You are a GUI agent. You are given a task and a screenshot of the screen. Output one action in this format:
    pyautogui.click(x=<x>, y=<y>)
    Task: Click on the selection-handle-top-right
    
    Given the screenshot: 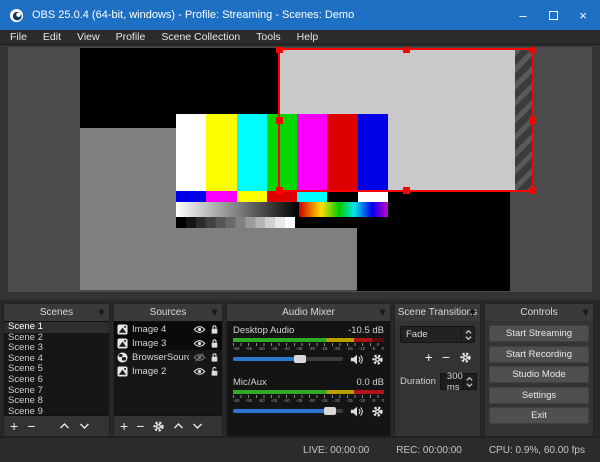 What is the action you would take?
    pyautogui.click(x=532, y=50)
    